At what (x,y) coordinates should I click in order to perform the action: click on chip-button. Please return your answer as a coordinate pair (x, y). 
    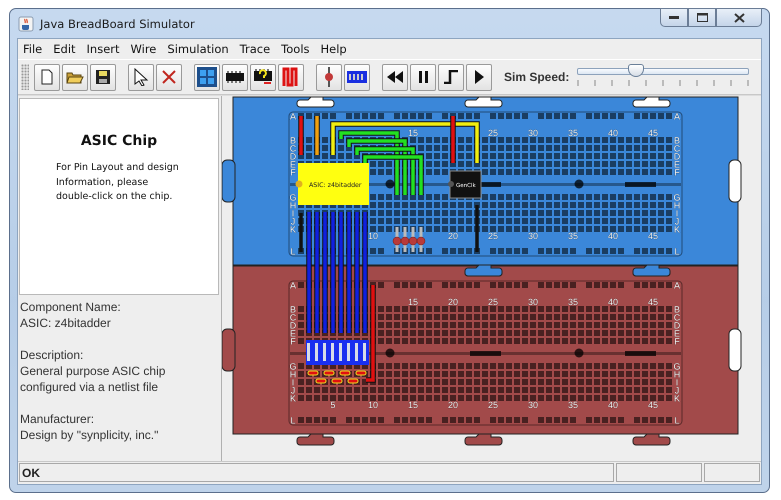
    Looking at the image, I should click on (235, 77).